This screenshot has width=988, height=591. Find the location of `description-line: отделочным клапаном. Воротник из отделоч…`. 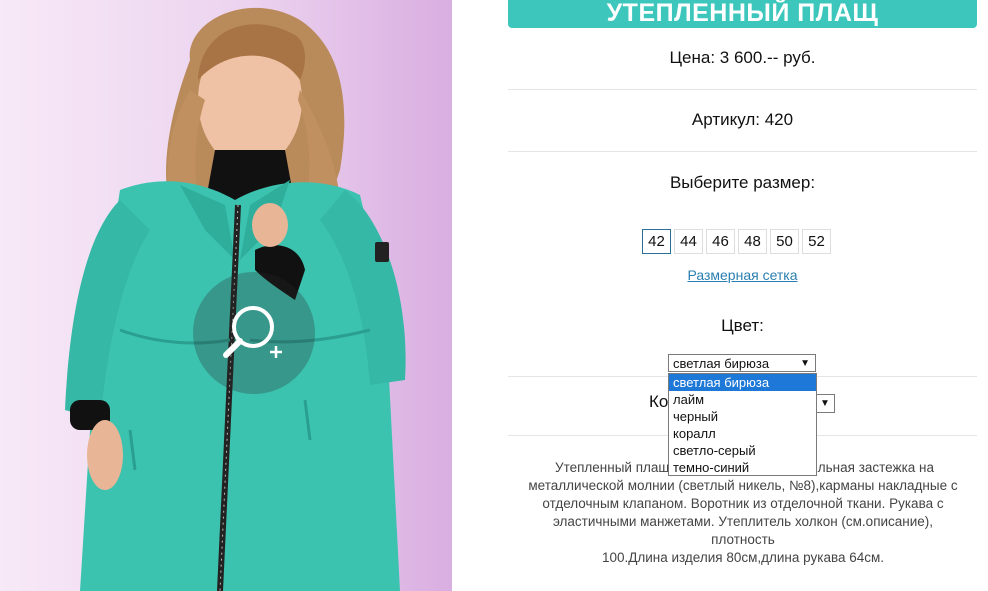

description-line: отделочным клапаном. Воротник из отделоч… is located at coordinates (743, 503).